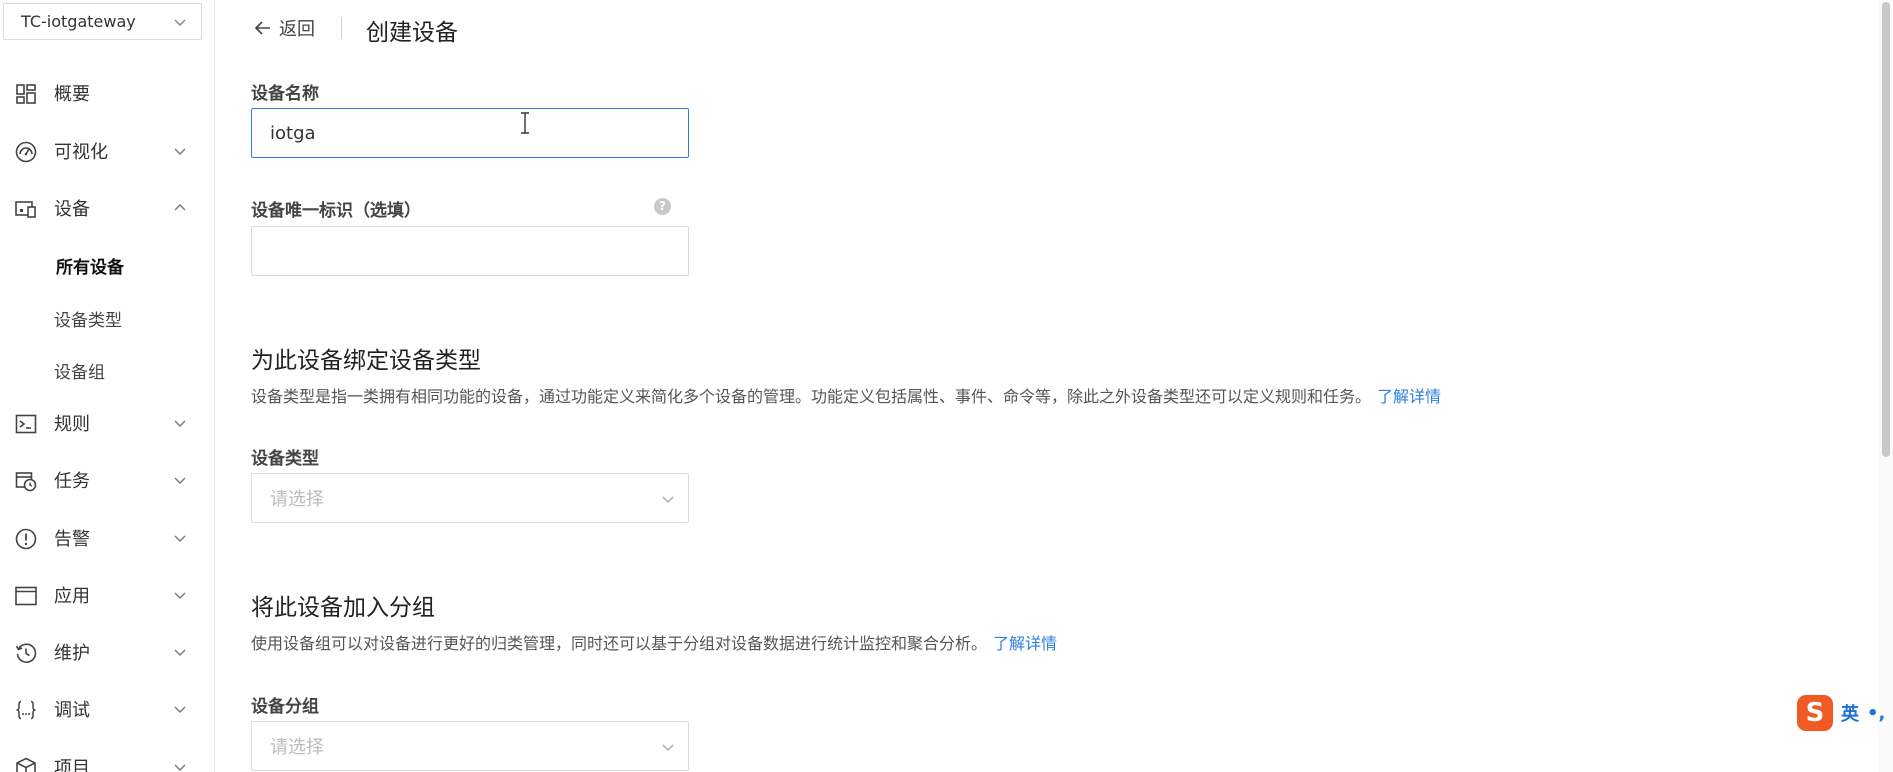  I want to click on sidebar-item-alarms: 告警, so click(107, 538).